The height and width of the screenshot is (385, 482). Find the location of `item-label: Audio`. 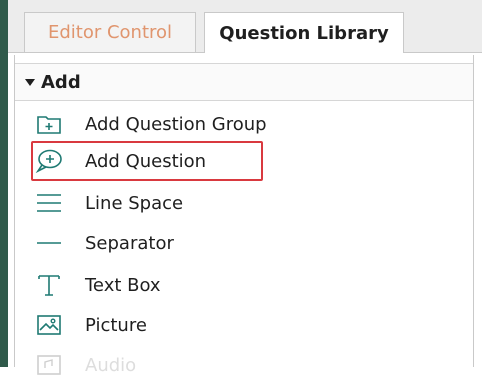

item-label: Audio is located at coordinates (111, 365).